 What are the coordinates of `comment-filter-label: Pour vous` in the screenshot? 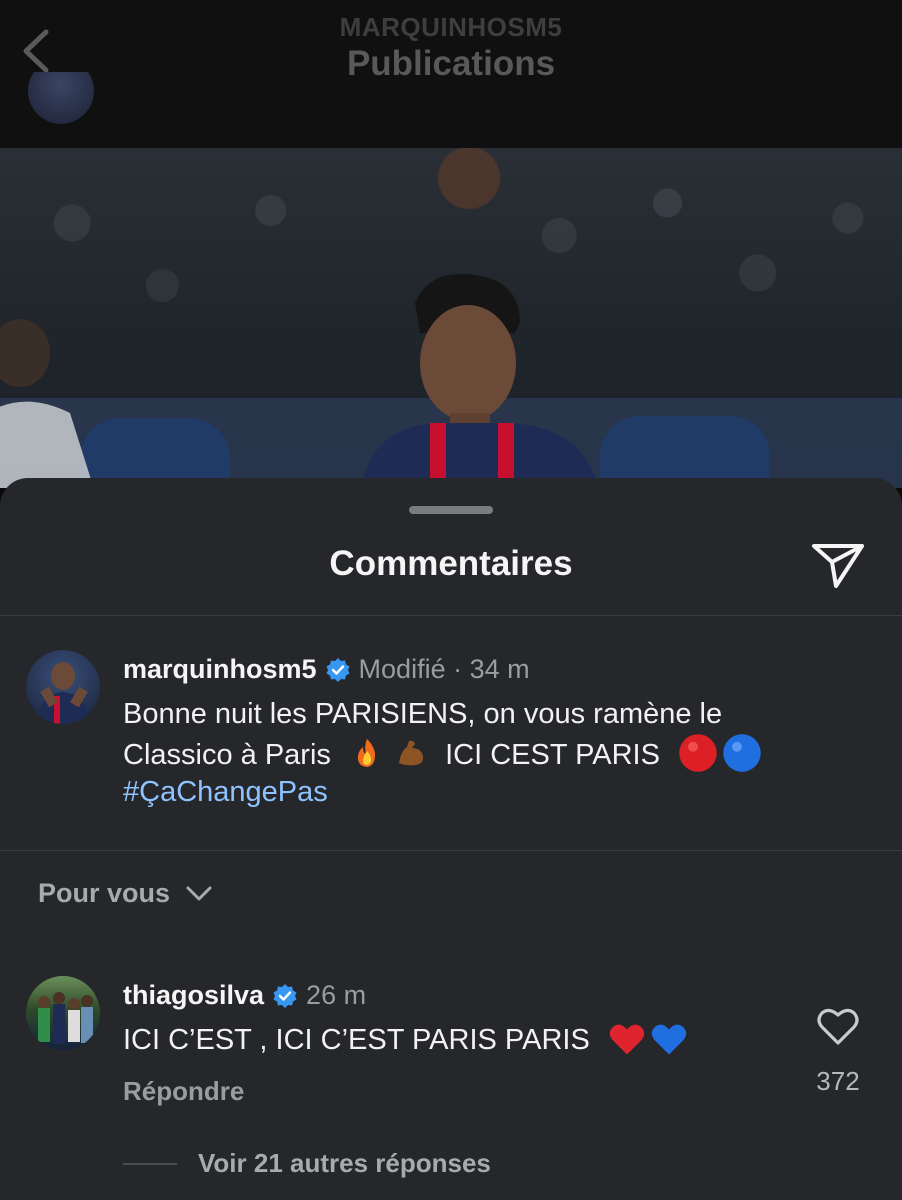 It's located at (104, 893).